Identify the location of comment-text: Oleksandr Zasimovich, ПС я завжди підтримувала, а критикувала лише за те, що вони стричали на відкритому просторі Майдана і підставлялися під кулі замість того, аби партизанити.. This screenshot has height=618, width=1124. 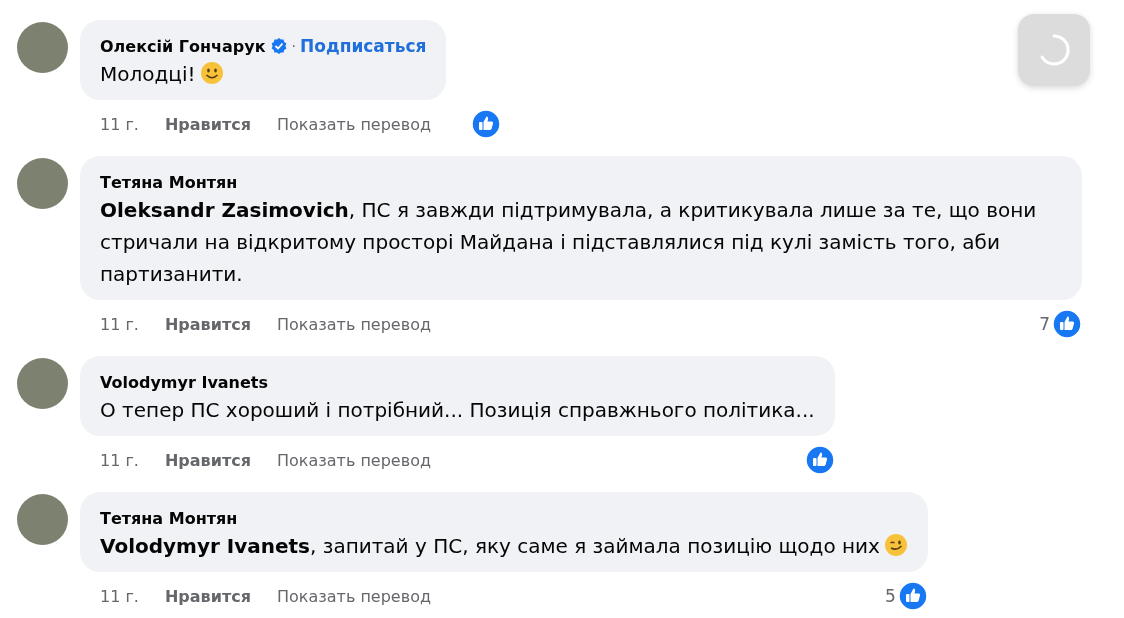
(569, 242).